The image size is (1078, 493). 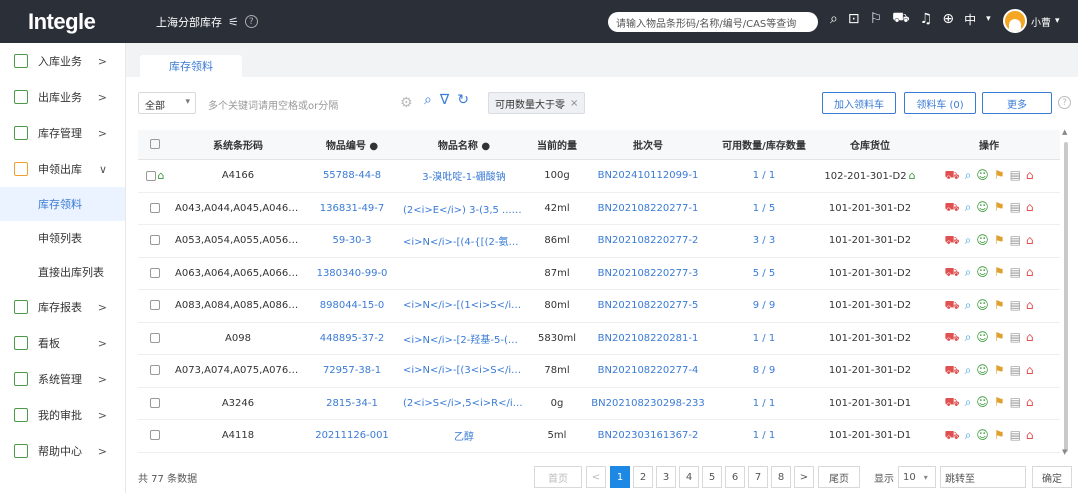 What do you see at coordinates (876, 19) in the screenshot?
I see `tag-icon: ⚐` at bounding box center [876, 19].